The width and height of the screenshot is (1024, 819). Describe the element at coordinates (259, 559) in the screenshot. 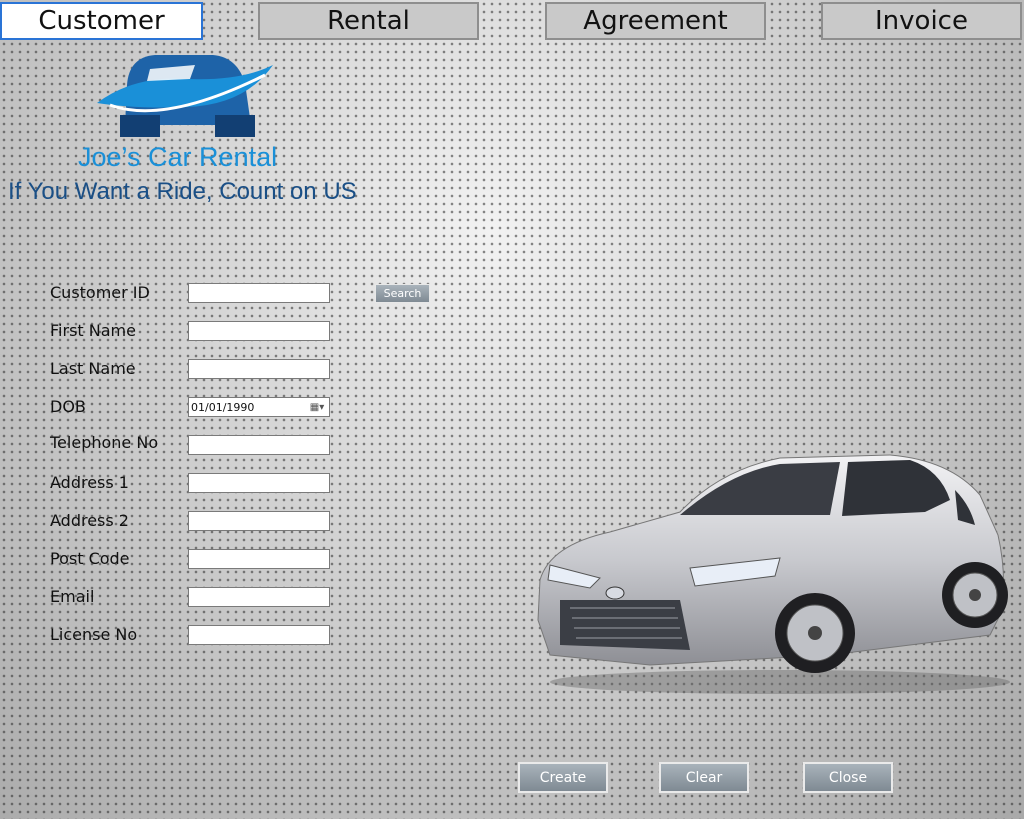

I see `post-code-input` at that location.